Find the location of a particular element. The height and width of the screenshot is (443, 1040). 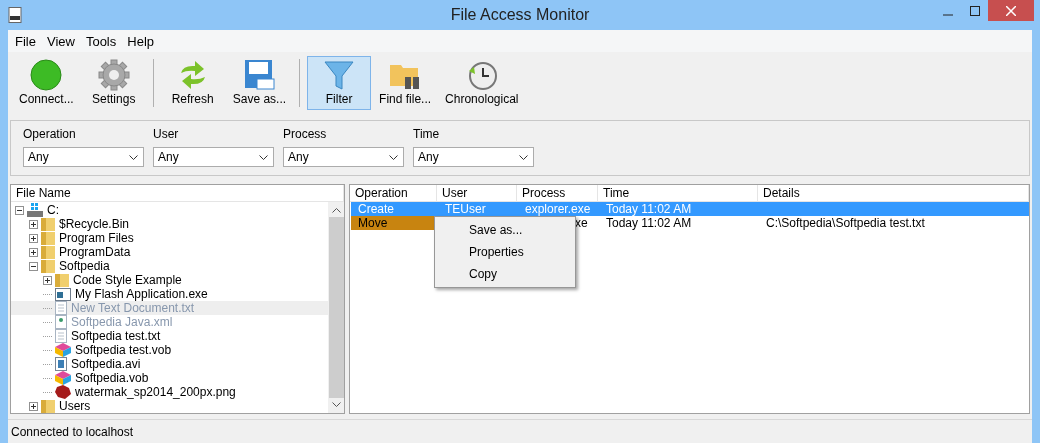

app-icon is located at coordinates (15, 15).